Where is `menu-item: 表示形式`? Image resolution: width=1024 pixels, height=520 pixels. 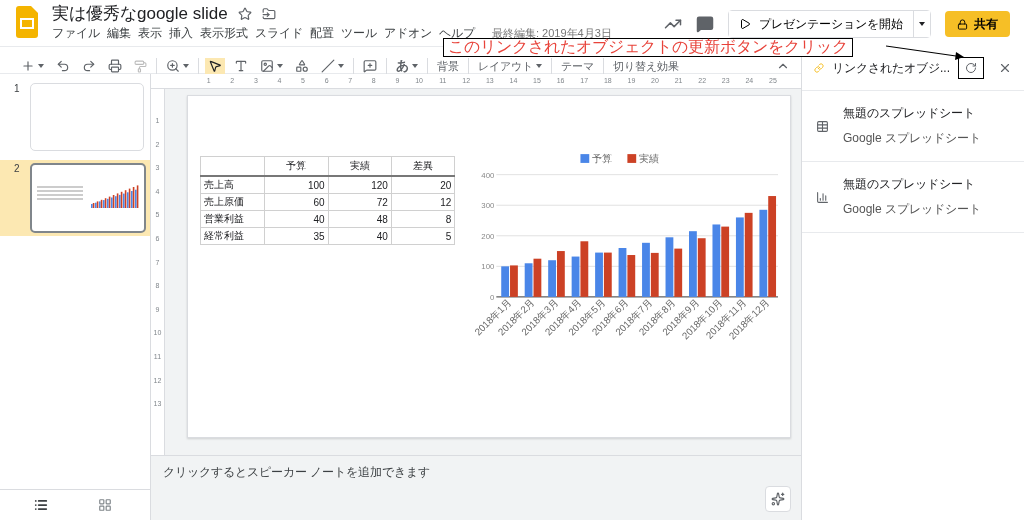
menu-item: 表示形式 is located at coordinates (224, 33).